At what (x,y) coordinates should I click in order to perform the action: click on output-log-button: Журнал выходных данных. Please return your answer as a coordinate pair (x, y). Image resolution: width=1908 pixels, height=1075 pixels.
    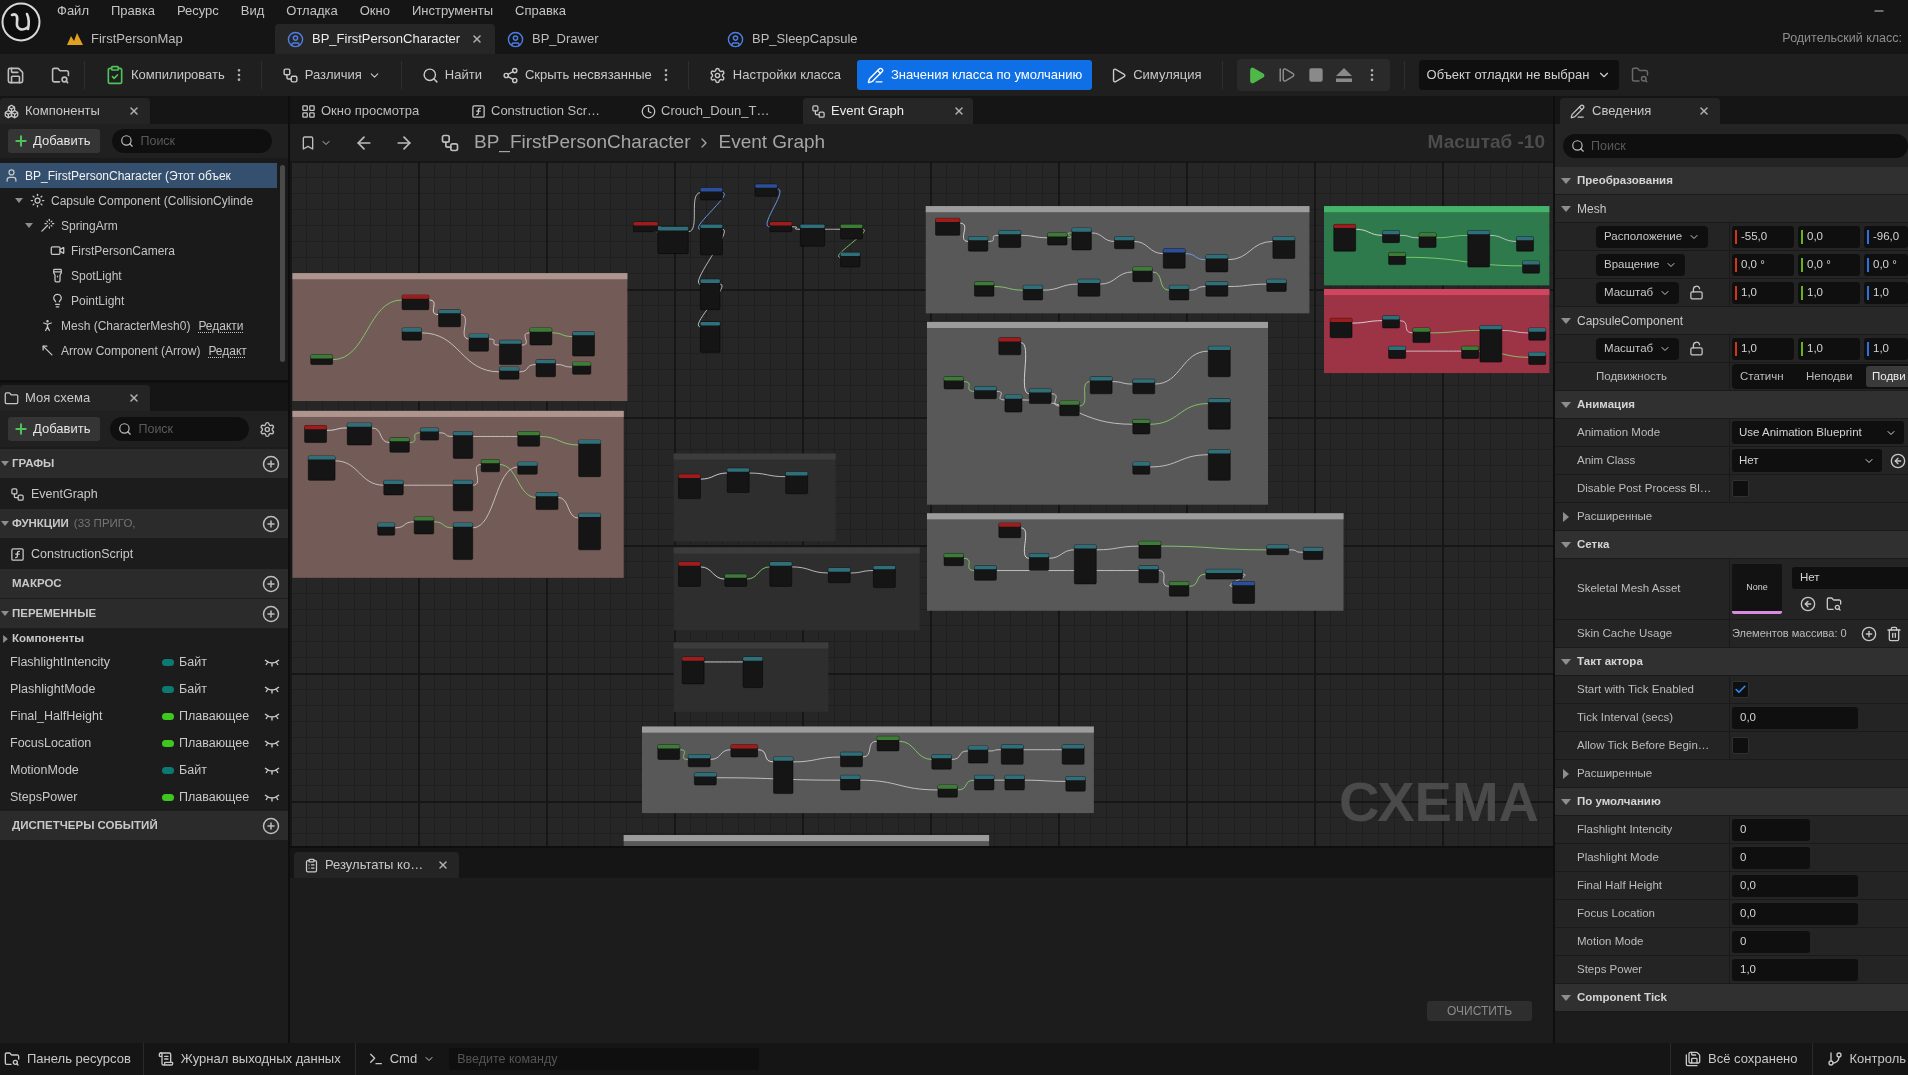
    Looking at the image, I should click on (249, 1059).